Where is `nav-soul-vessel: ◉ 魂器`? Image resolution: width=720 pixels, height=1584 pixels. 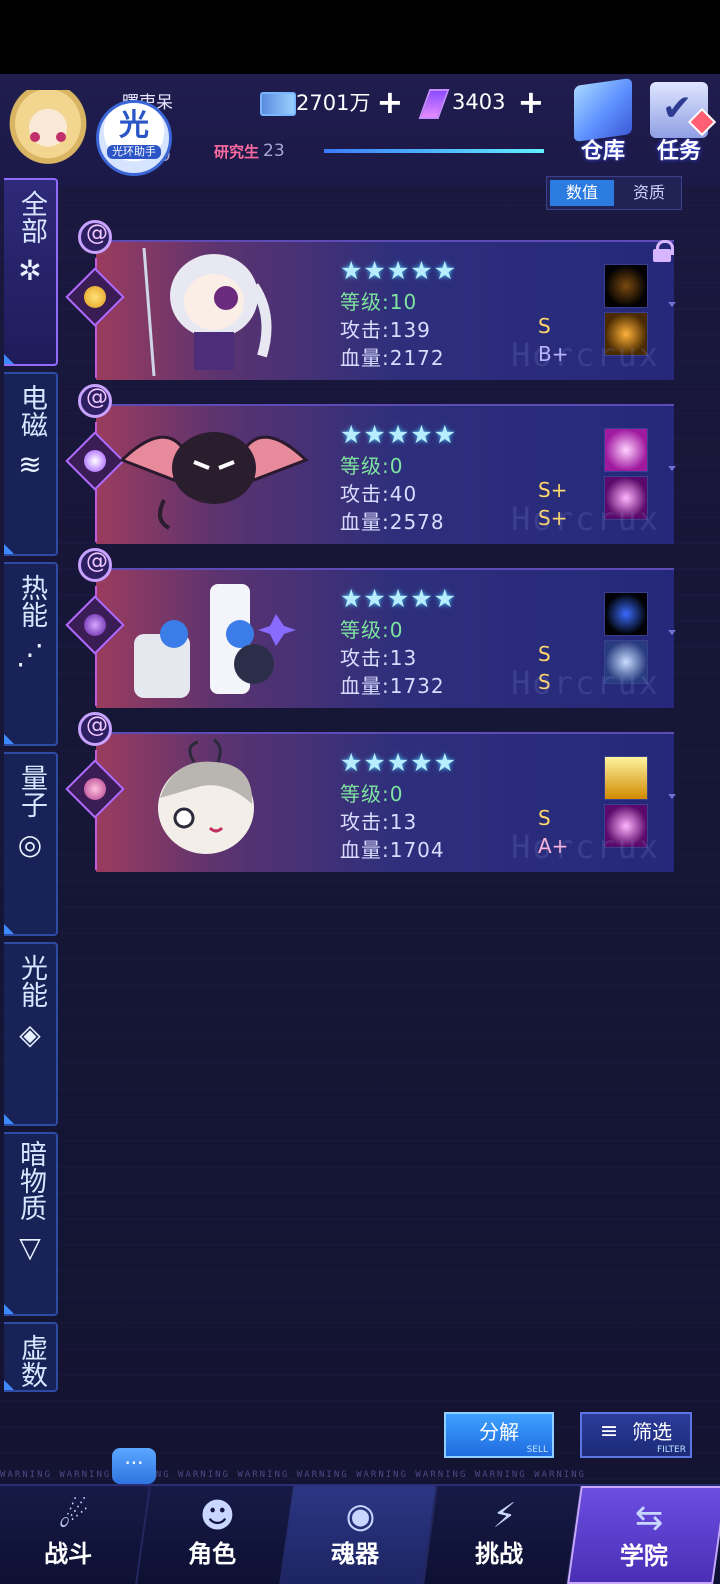
nav-soul-vessel: ◉ 魂器 is located at coordinates (359, 1535).